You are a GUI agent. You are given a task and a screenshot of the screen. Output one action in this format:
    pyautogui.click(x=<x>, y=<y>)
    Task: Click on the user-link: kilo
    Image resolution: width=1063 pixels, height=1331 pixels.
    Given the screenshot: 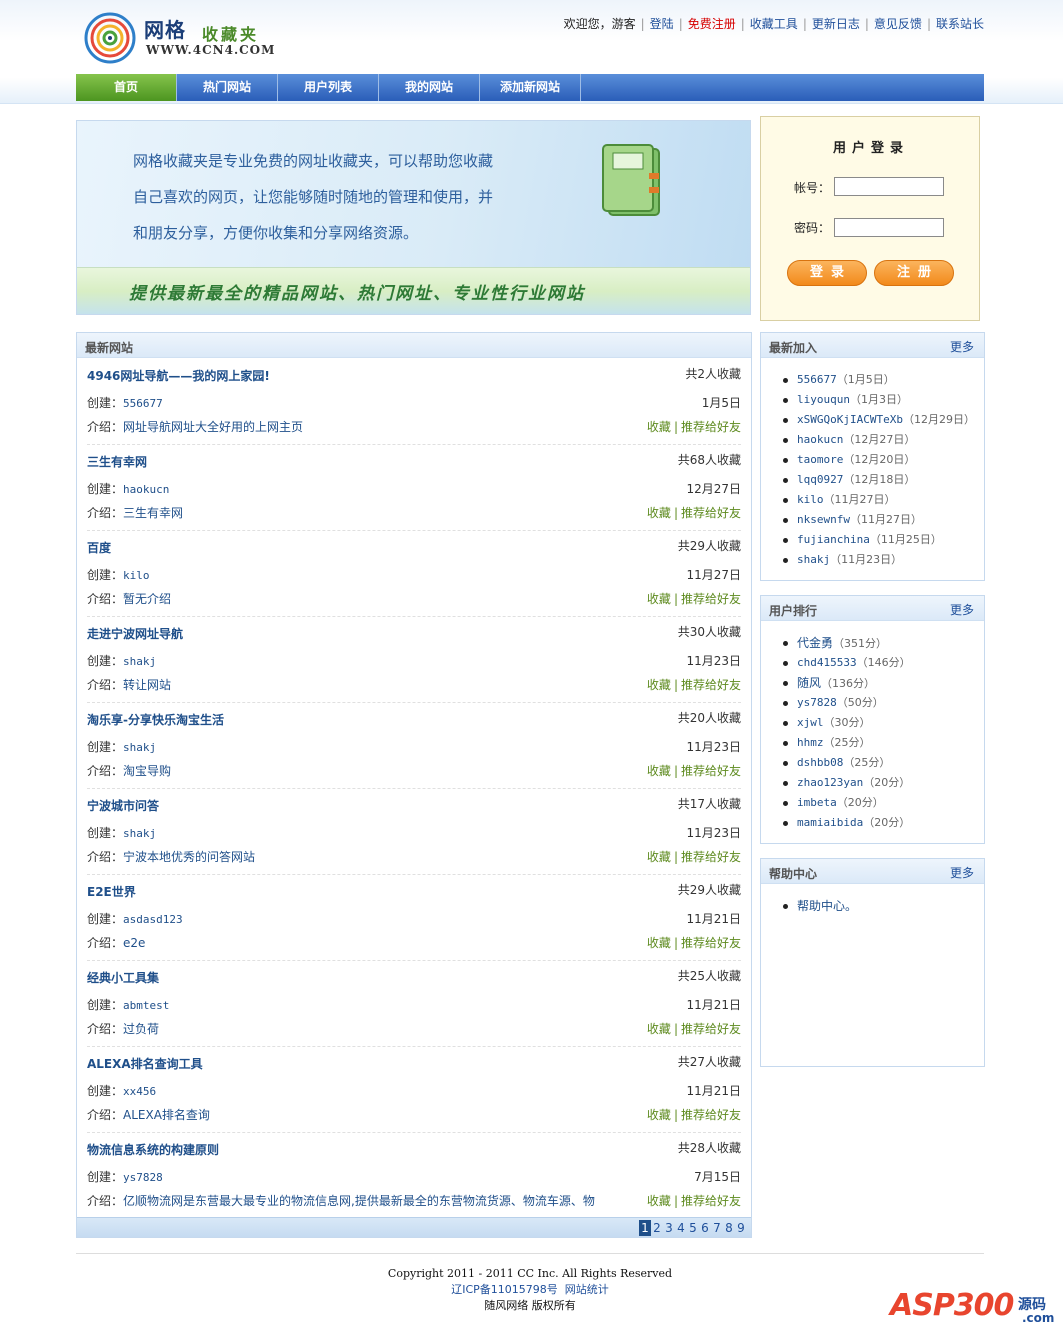 What is the action you would take?
    pyautogui.click(x=810, y=499)
    